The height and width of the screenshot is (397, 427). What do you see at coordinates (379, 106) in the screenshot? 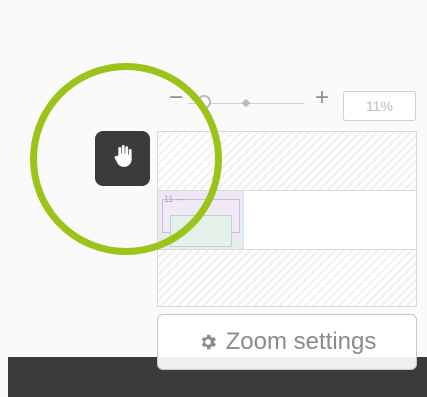
I see `zoom-percent-field: 11%` at bounding box center [379, 106].